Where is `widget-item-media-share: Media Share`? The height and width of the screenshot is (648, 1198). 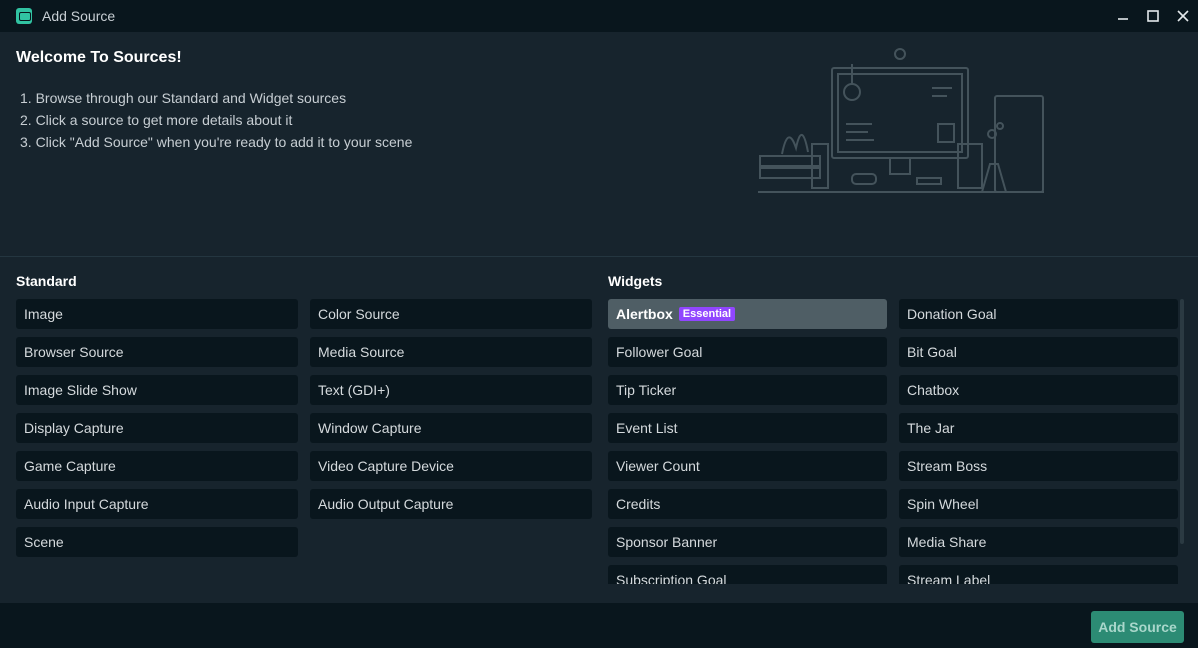 widget-item-media-share: Media Share is located at coordinates (1038, 542).